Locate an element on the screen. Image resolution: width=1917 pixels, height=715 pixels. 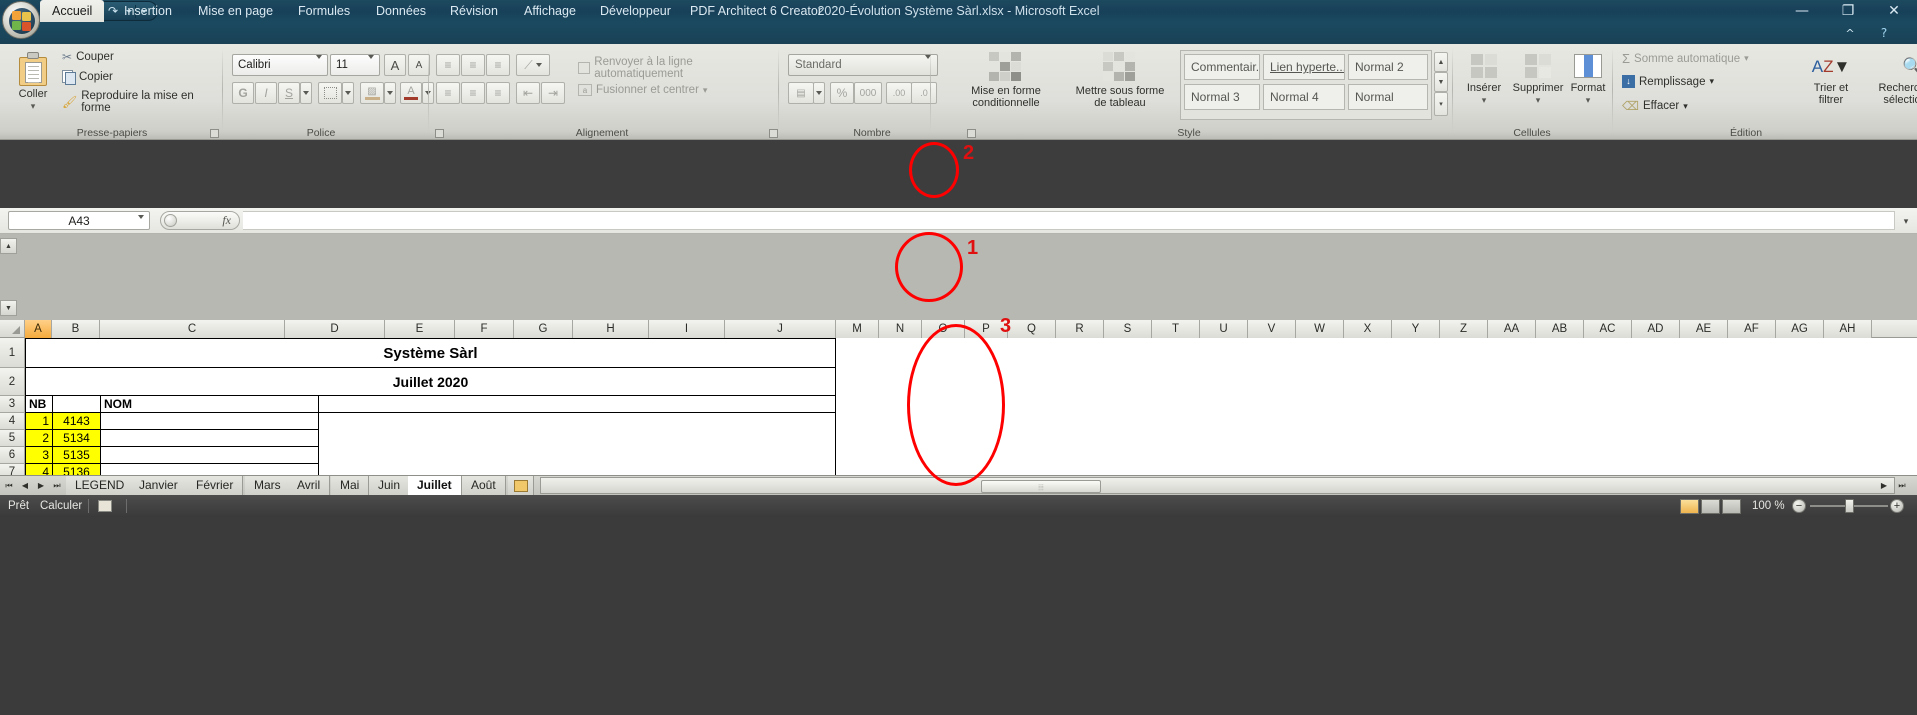
vertical-scroll-up-button: ▲ is located at coordinates (8, 246).